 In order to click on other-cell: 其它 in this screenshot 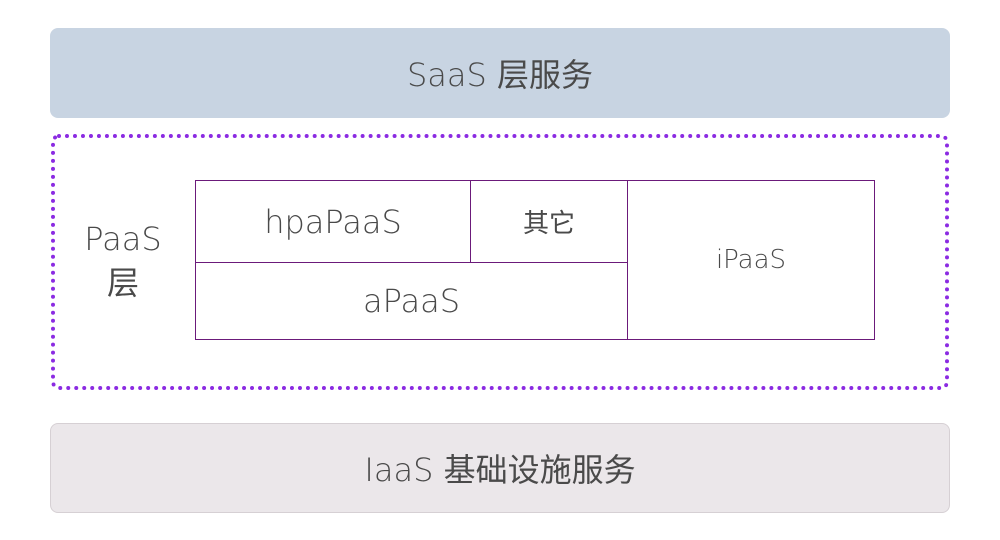, I will do `click(549, 221)`.